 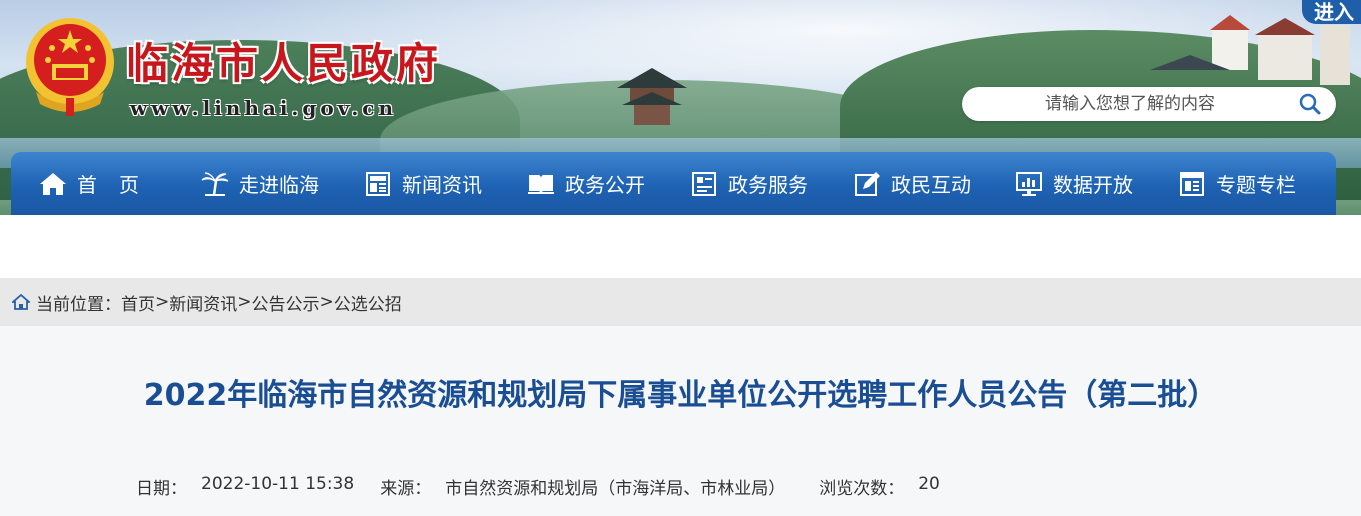 I want to click on home-location-icon, so click(x=21, y=302).